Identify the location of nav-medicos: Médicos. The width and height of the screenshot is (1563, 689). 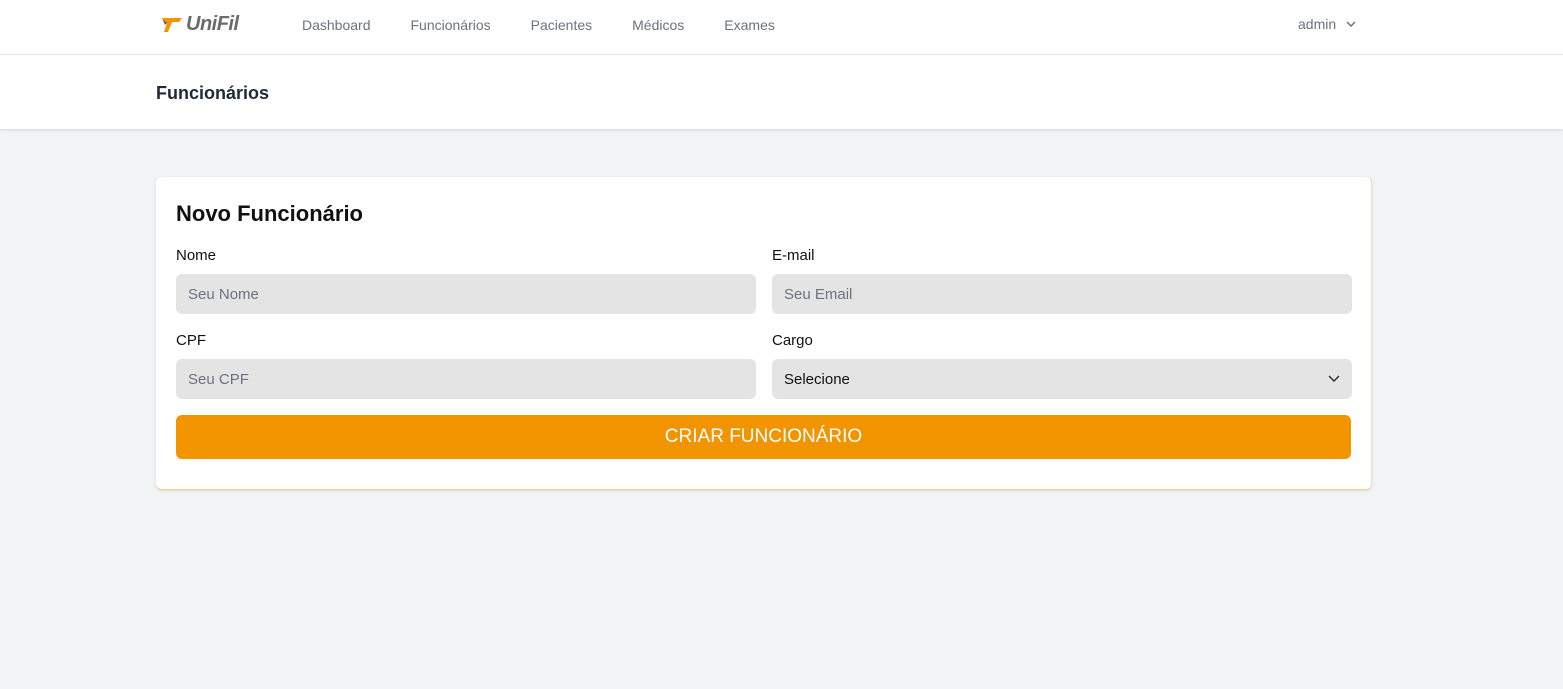
(658, 25).